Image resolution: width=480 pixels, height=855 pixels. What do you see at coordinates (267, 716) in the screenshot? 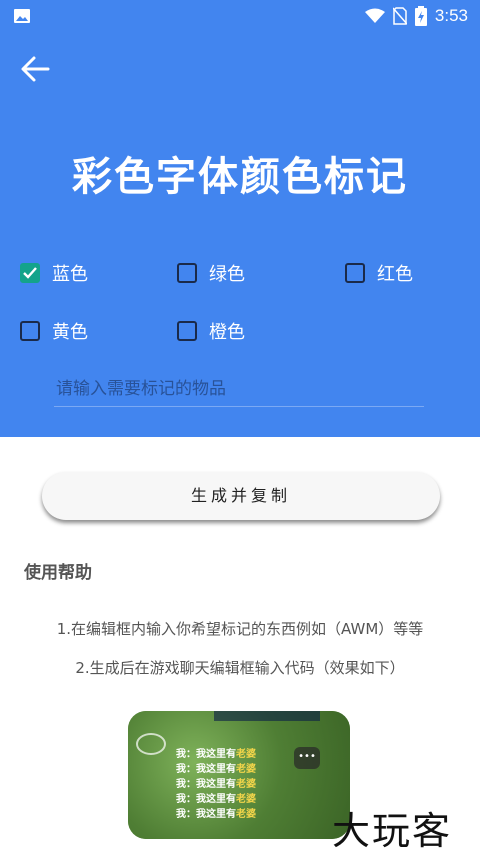
I see `game-topbar` at bounding box center [267, 716].